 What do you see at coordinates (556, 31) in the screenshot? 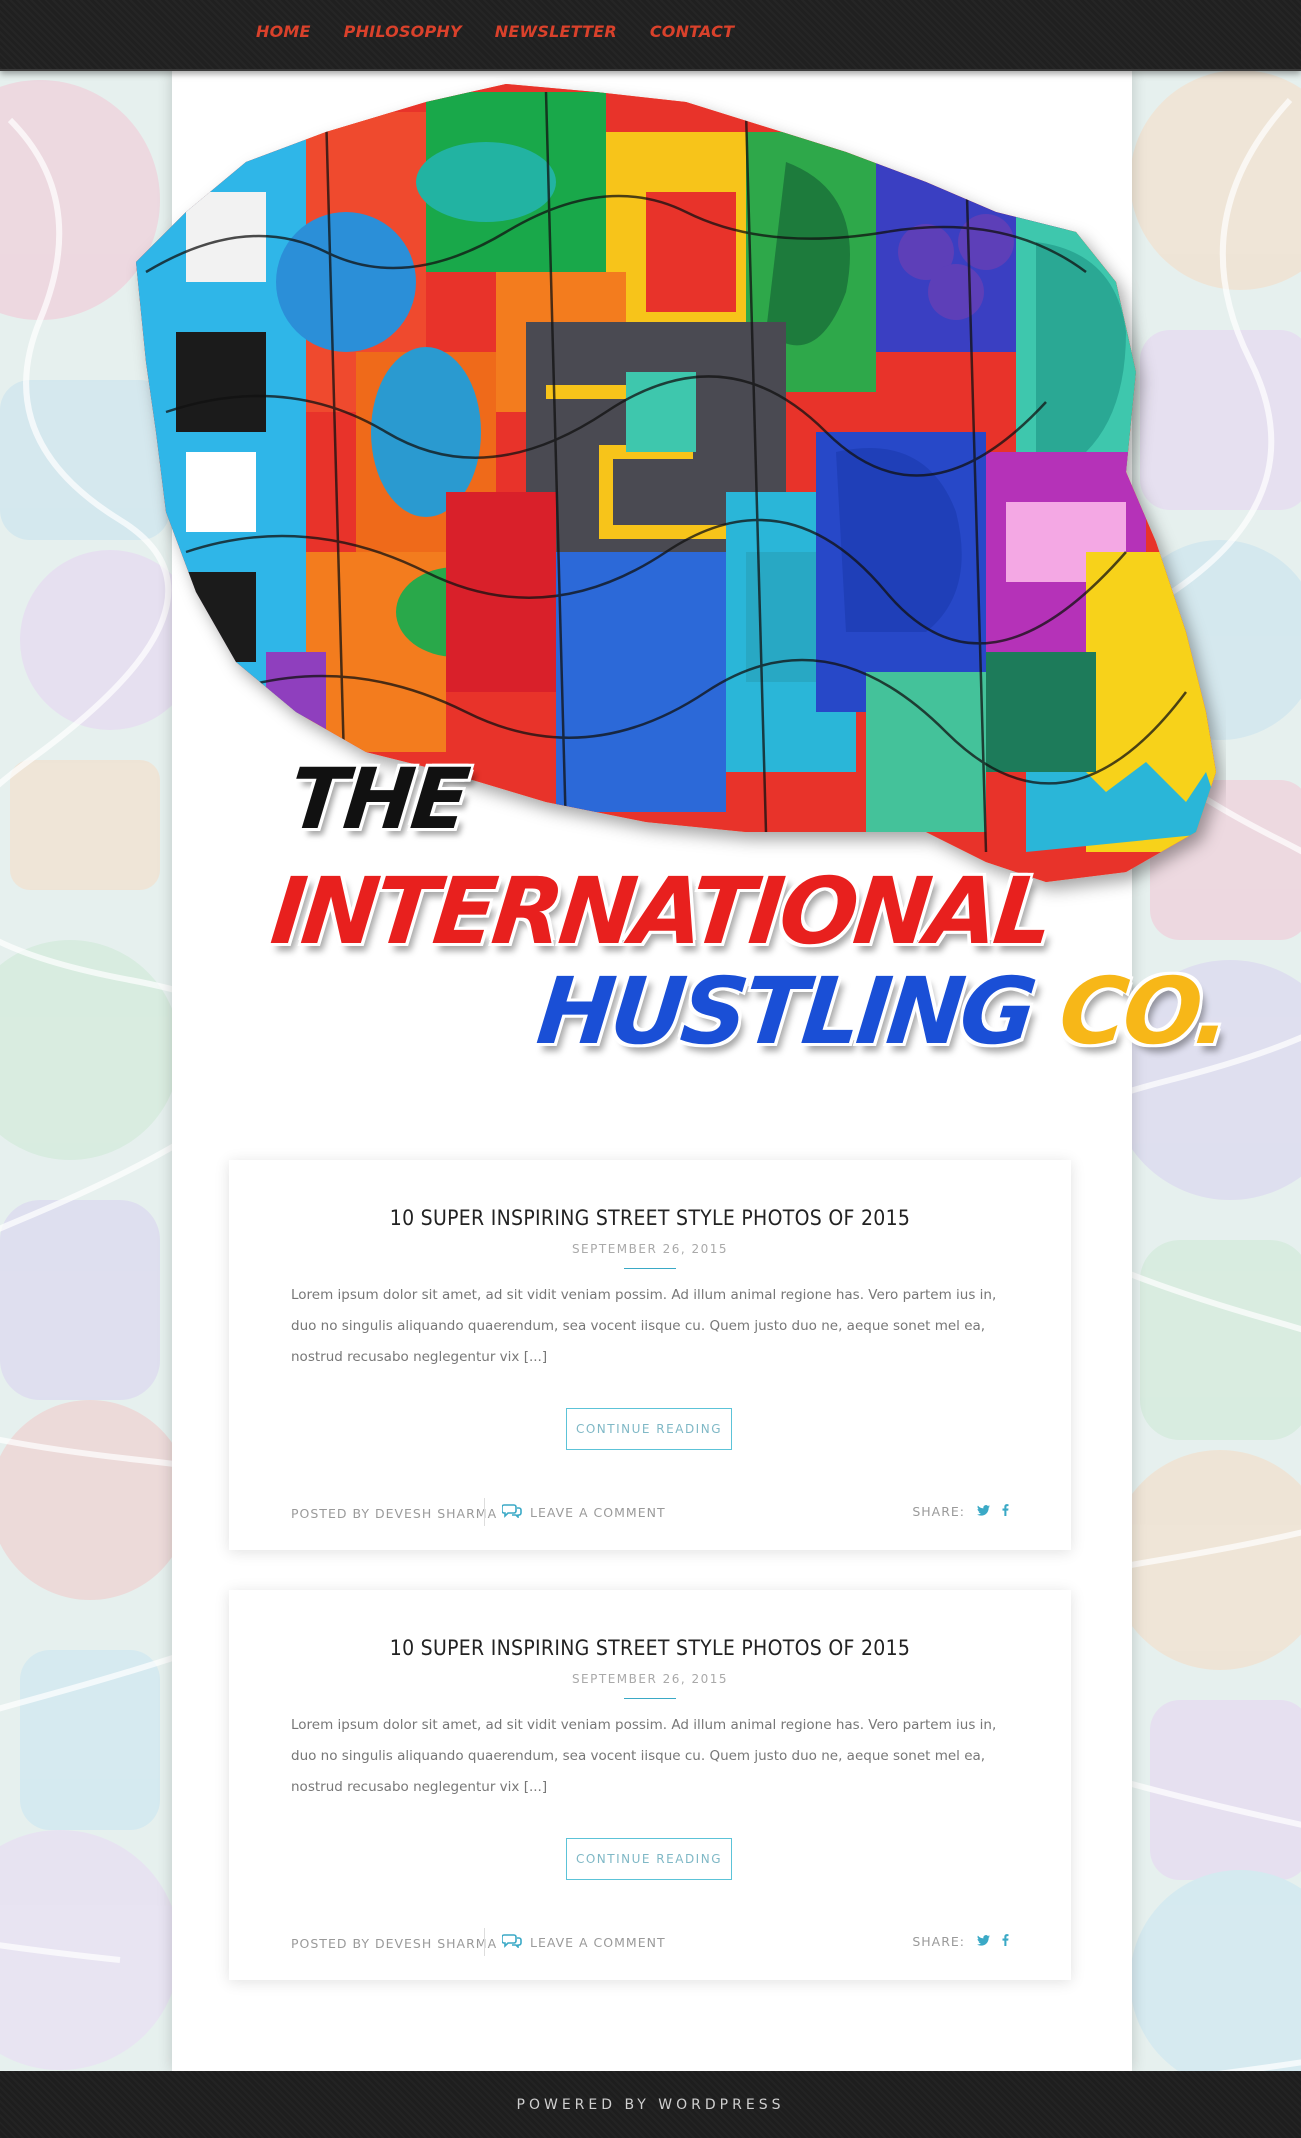
I see `nav-newsletter: NEWSLETTER` at bounding box center [556, 31].